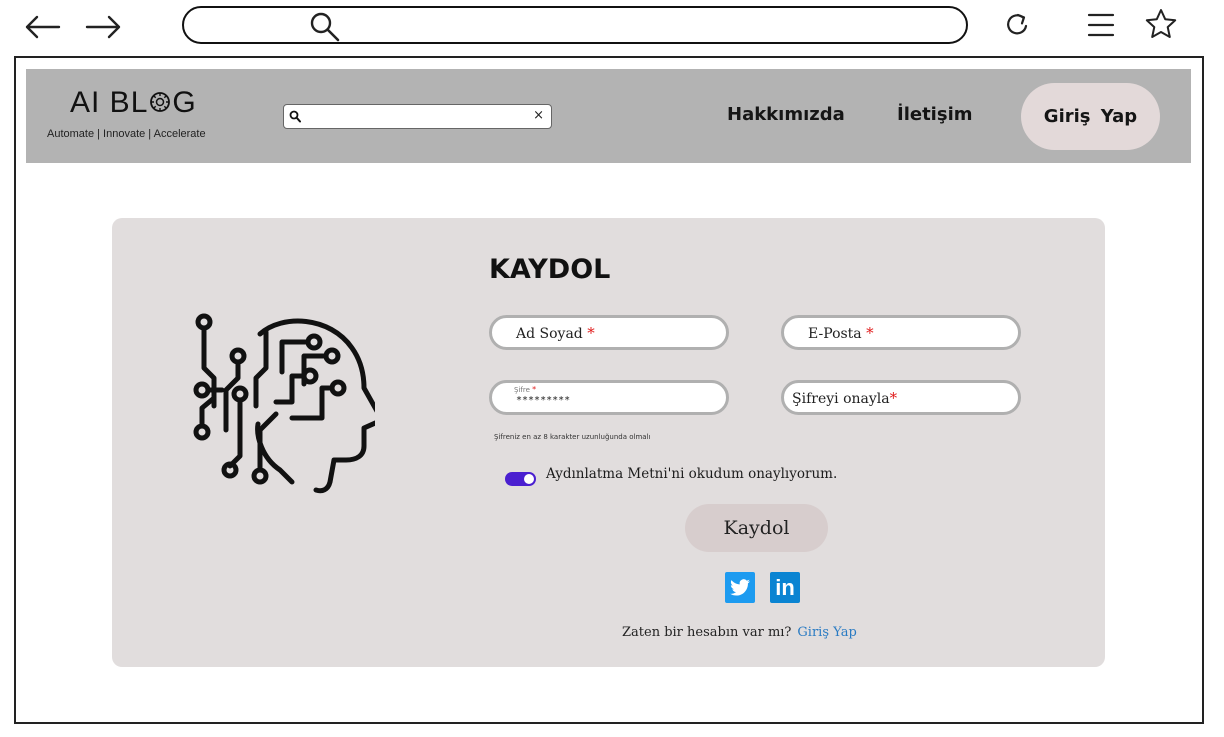 This screenshot has height=737, width=1224. What do you see at coordinates (522, 390) in the screenshot?
I see `password-label: Şifre` at bounding box center [522, 390].